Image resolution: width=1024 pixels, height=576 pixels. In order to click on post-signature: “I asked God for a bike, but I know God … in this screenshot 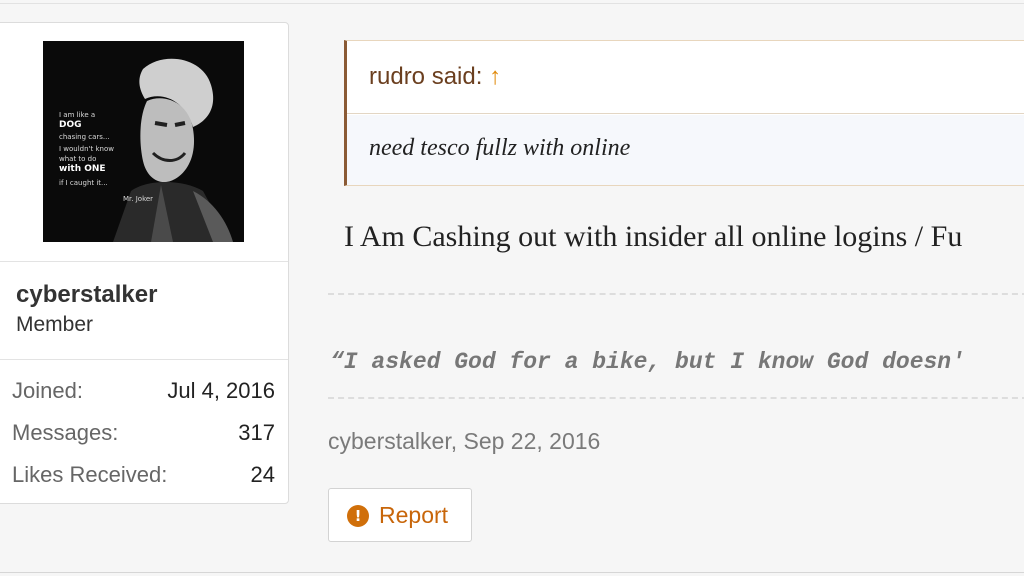, I will do `click(647, 362)`.